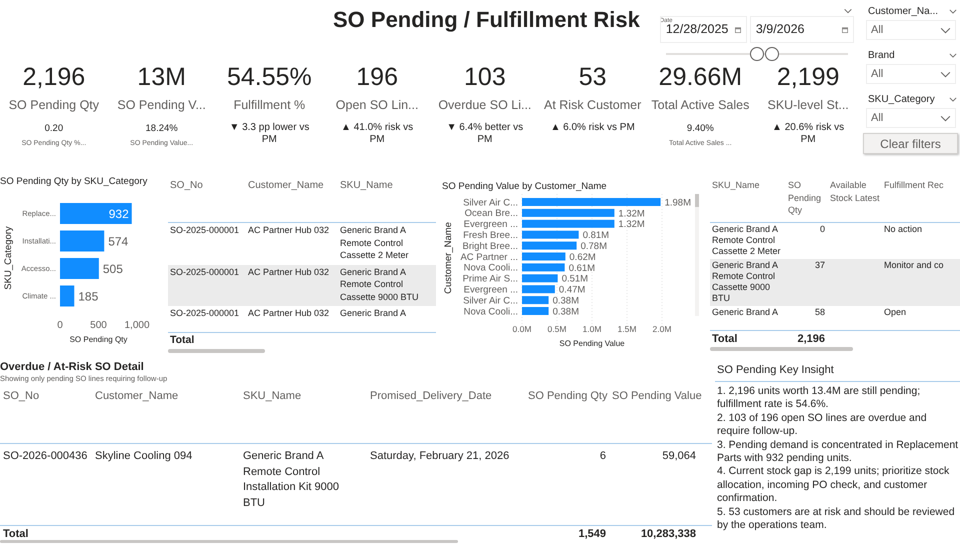 The width and height of the screenshot is (960, 544). I want to click on table-cell-text: No action, so click(903, 230).